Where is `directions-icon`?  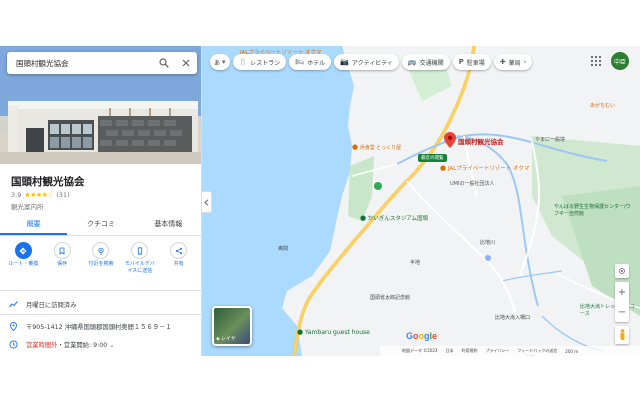 directions-icon is located at coordinates (23, 250).